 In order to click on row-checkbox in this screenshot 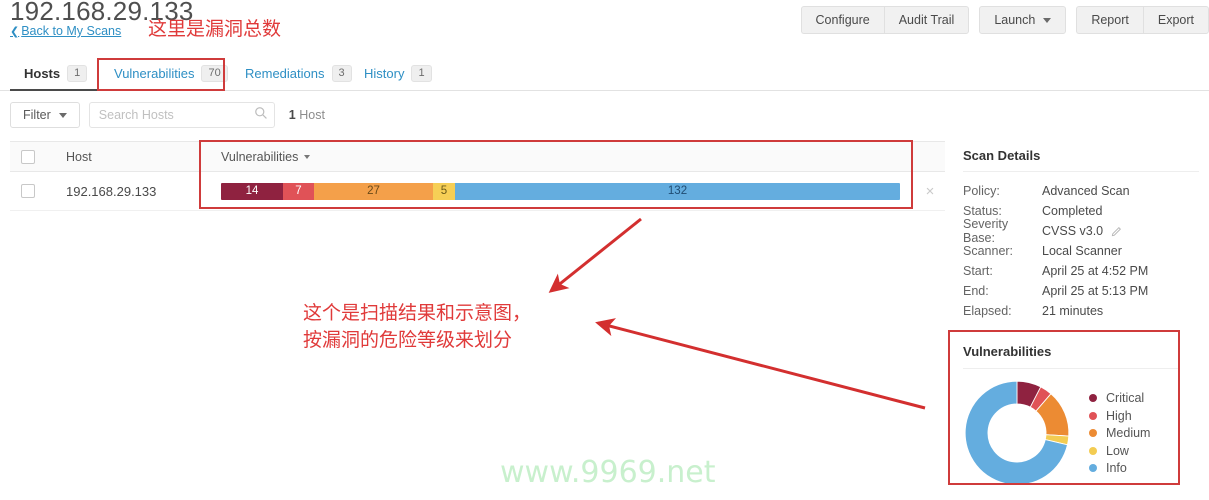, I will do `click(28, 191)`.